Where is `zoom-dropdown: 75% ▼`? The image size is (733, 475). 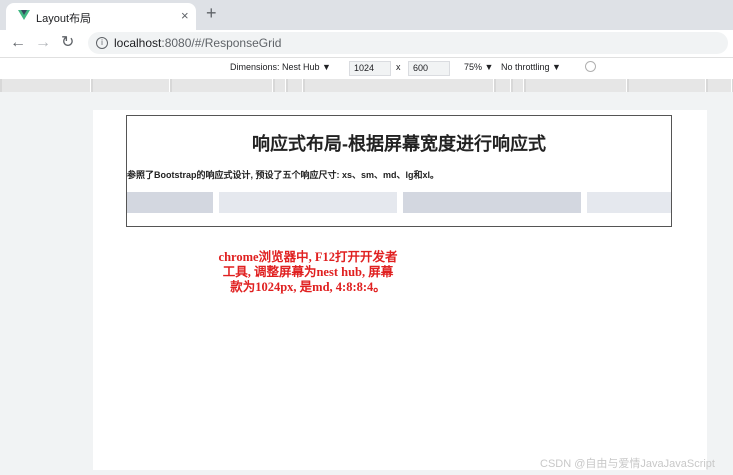
zoom-dropdown: 75% ▼ is located at coordinates (478, 67).